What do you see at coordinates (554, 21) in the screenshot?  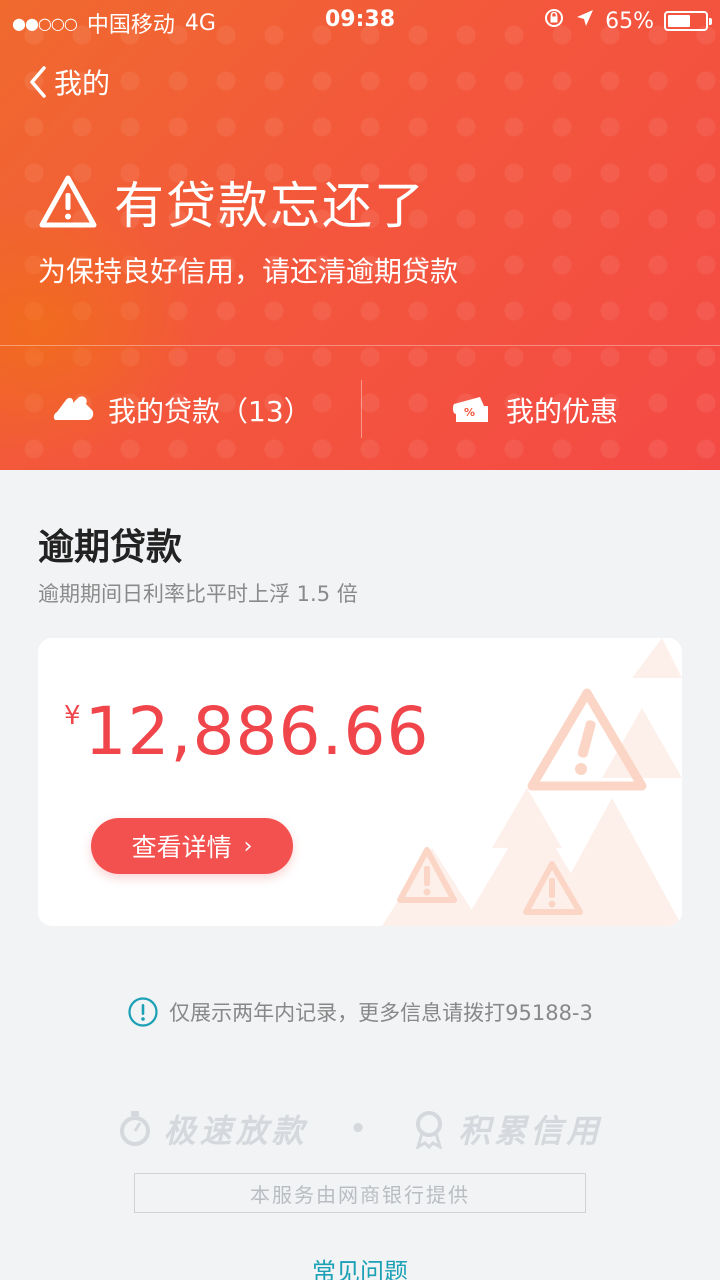 I see `rotation-lock-icon` at bounding box center [554, 21].